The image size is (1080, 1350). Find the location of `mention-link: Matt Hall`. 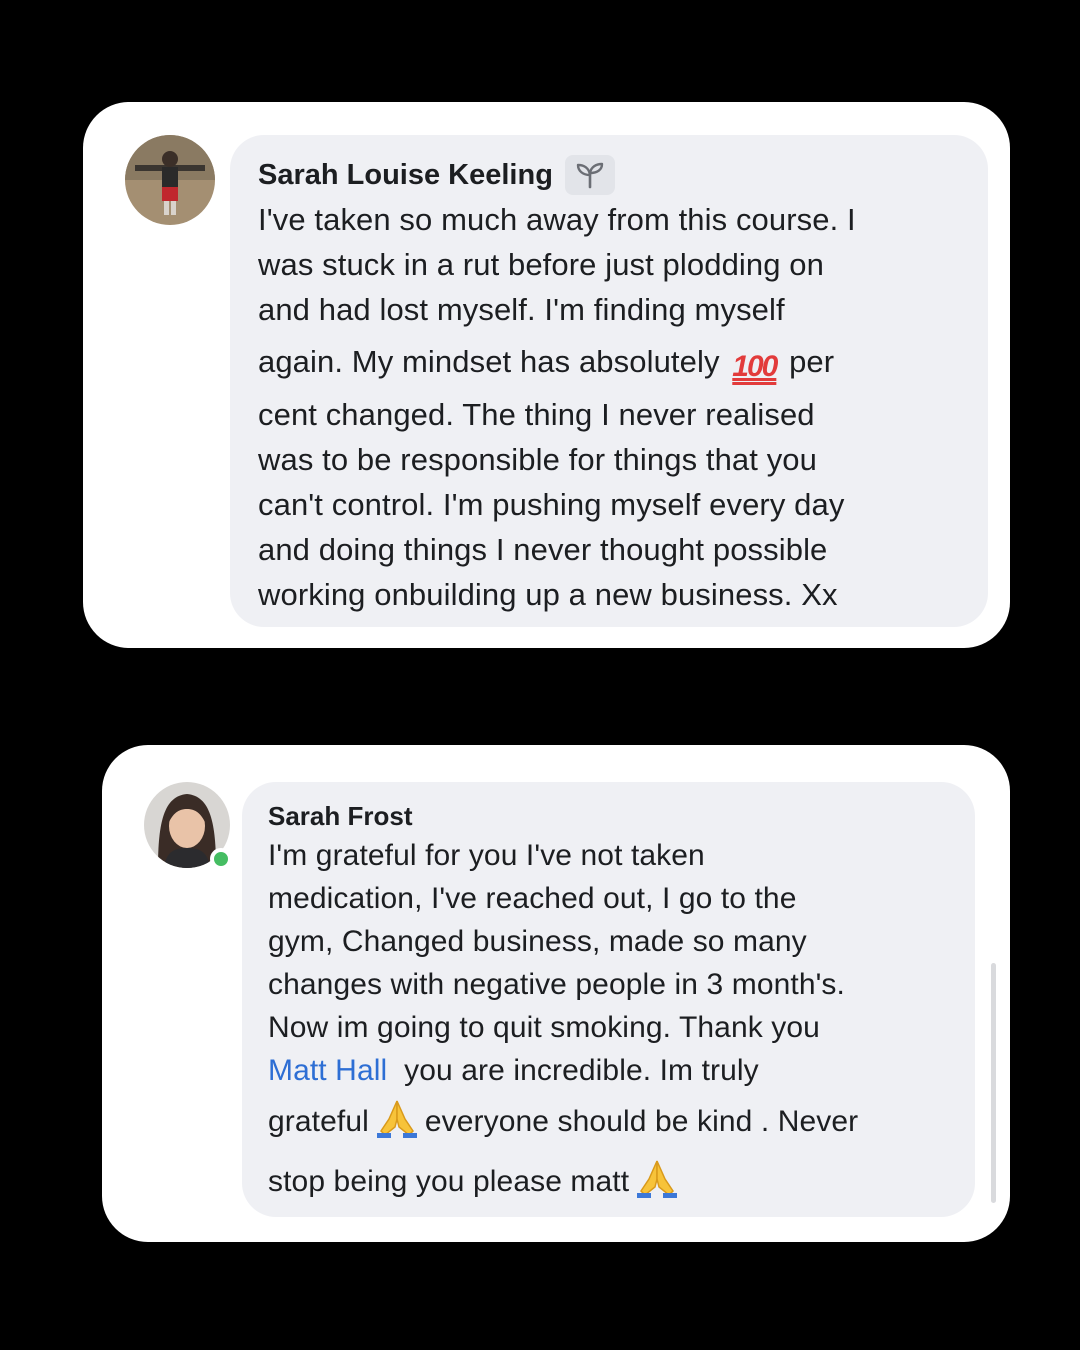

mention-link: Matt Hall is located at coordinates (327, 1070).